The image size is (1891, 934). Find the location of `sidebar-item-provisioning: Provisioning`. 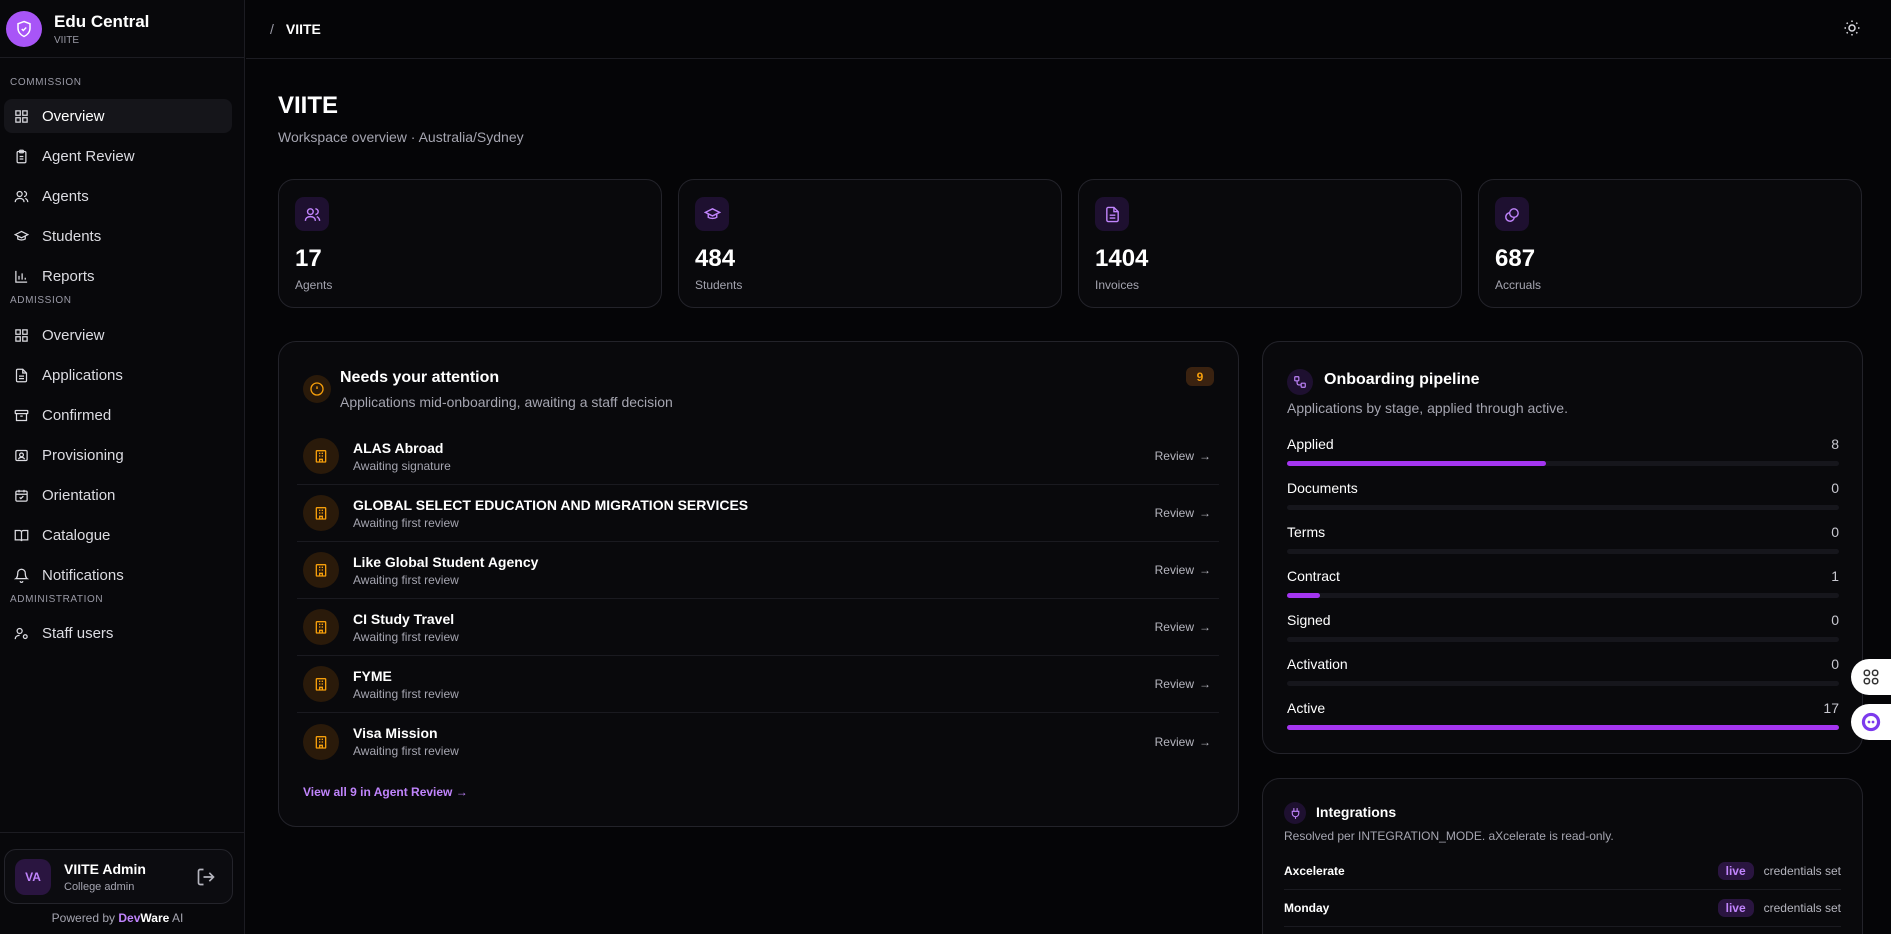

sidebar-item-provisioning: Provisioning is located at coordinates (118, 455).